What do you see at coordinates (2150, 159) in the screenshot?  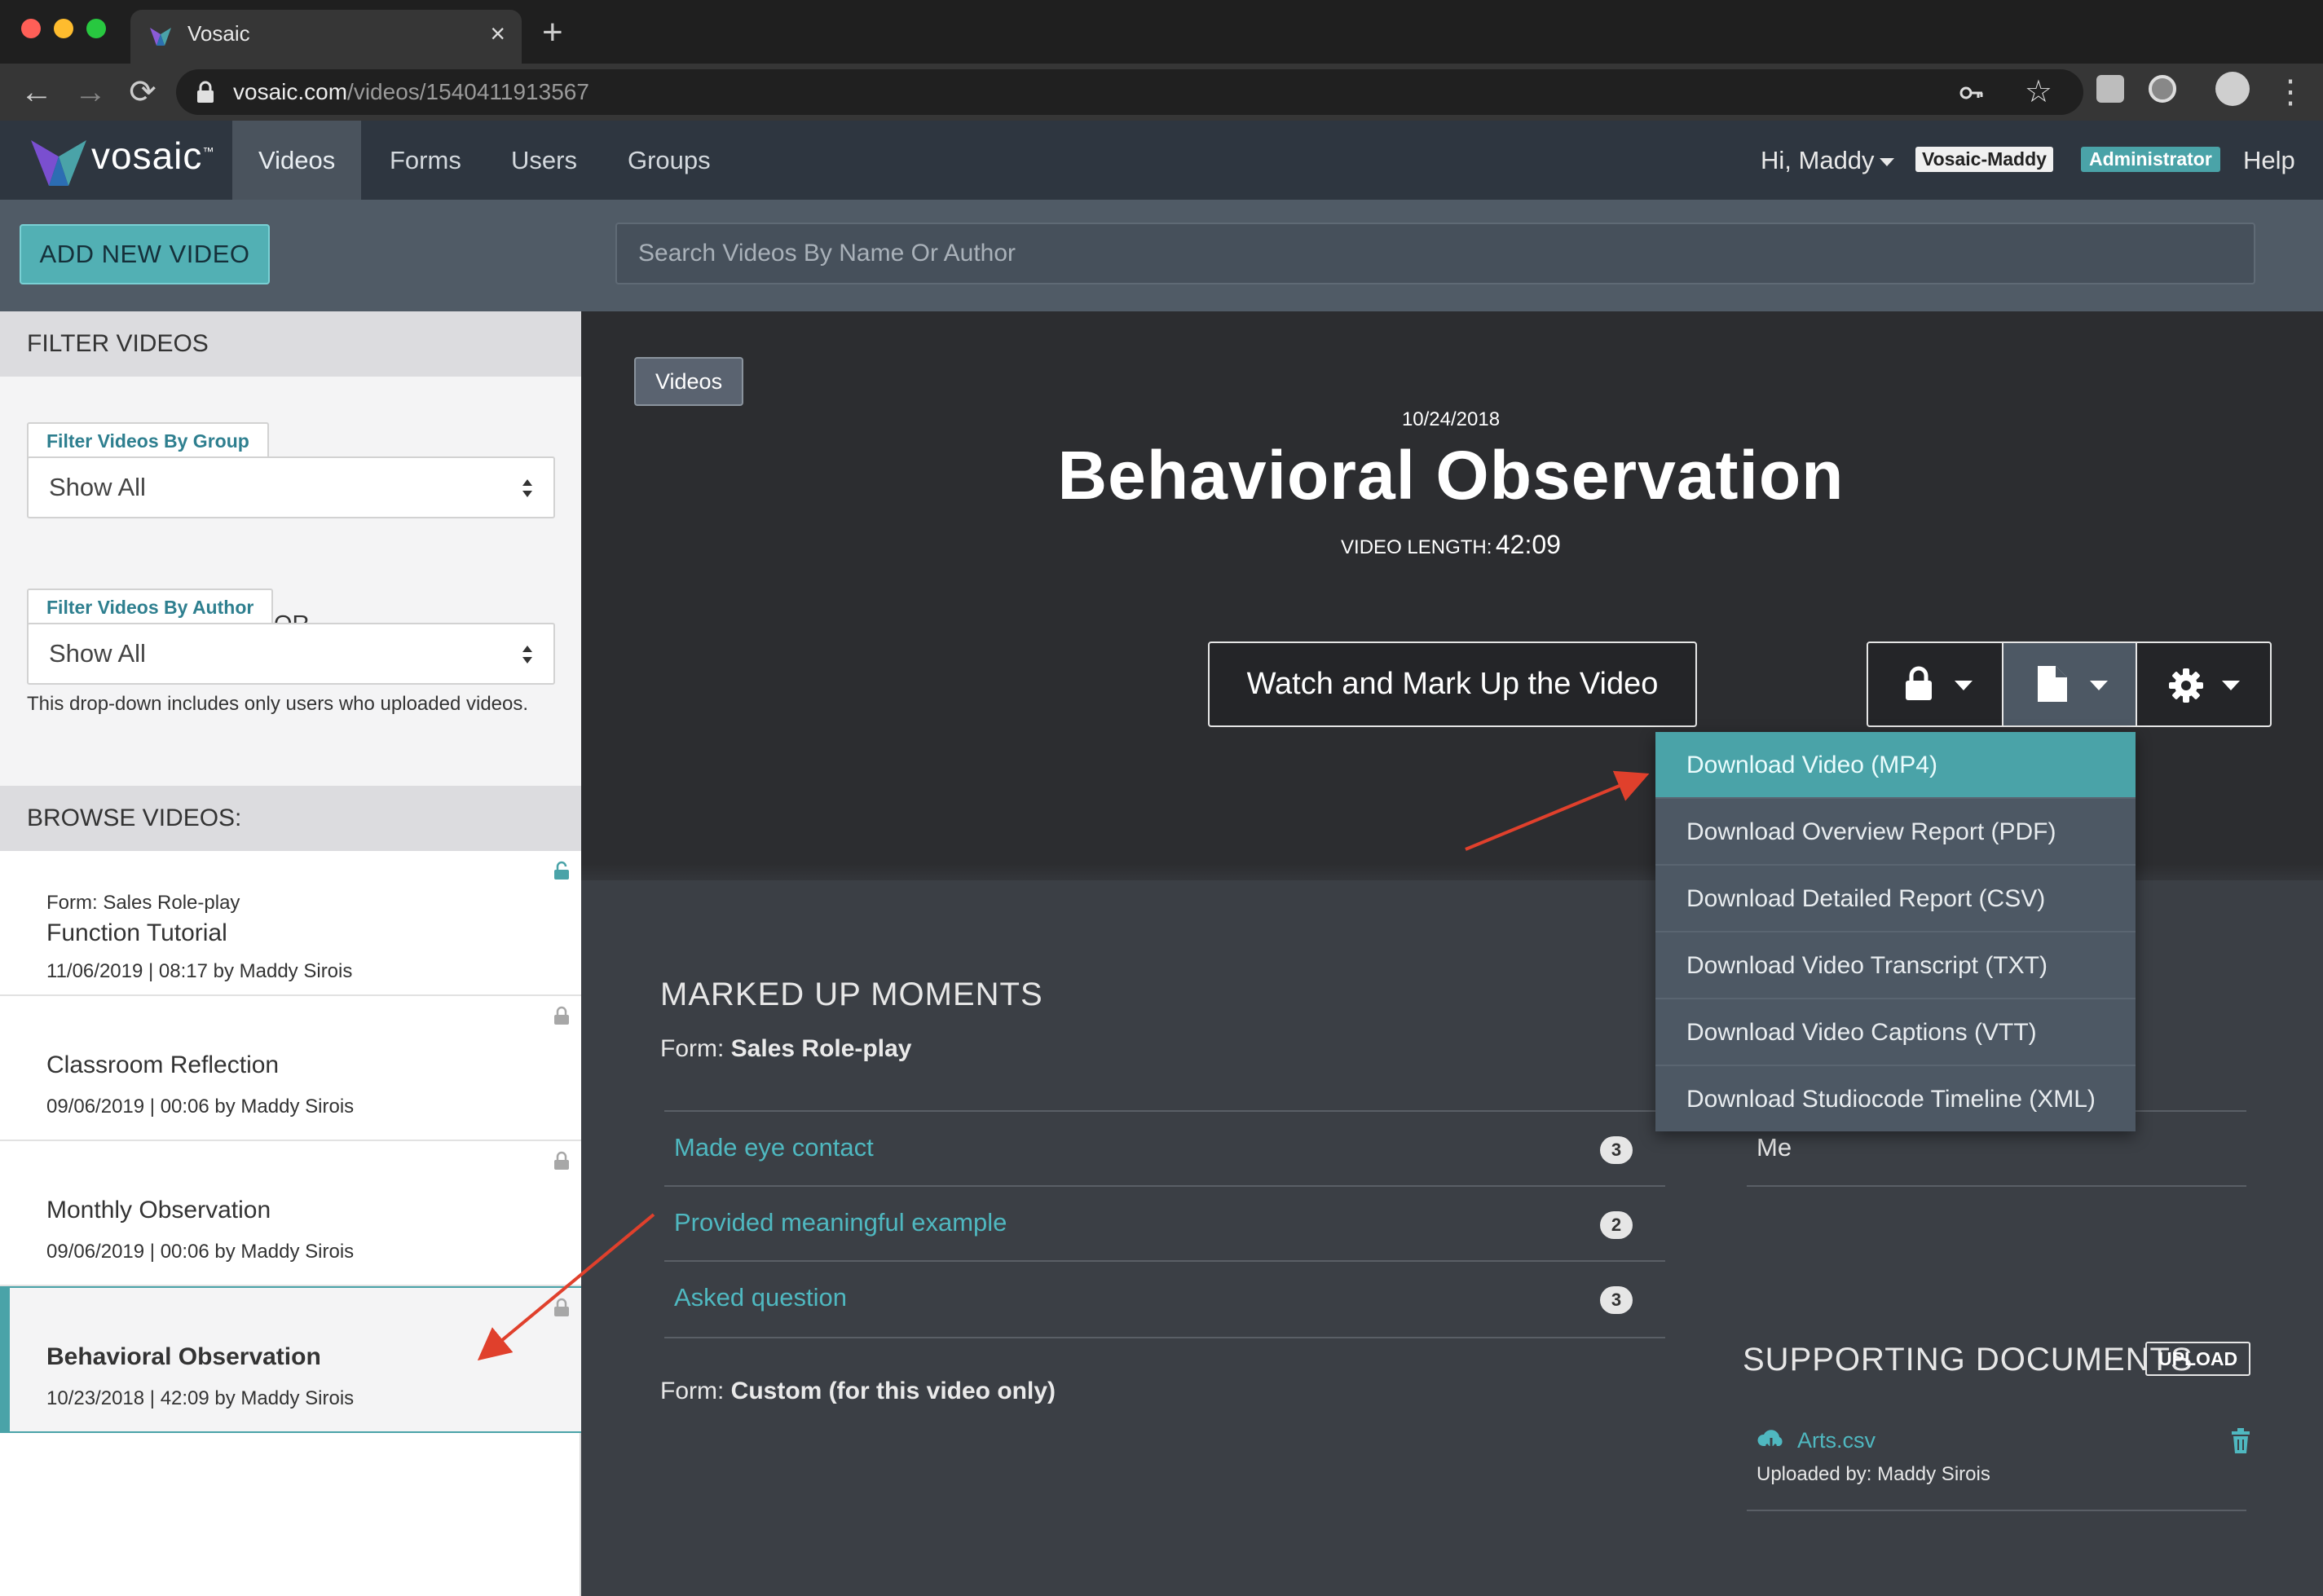 I see `role-badge: Administrator` at bounding box center [2150, 159].